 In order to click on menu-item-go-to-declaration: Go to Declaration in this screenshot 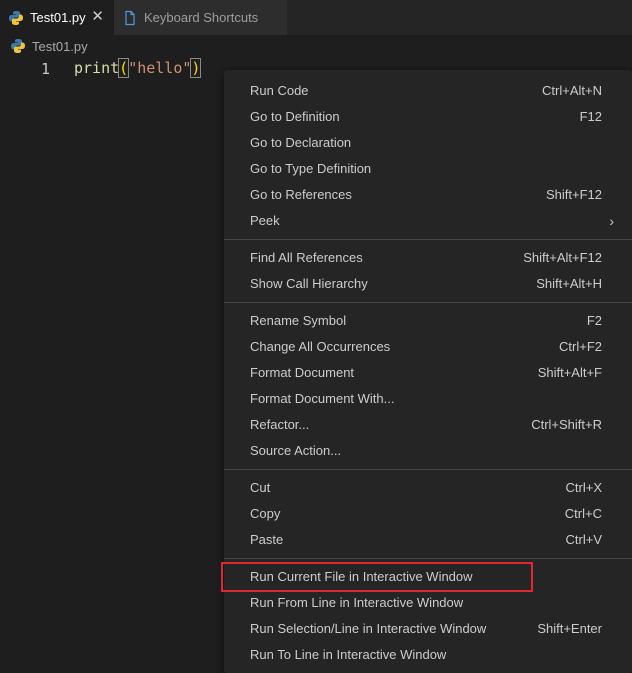, I will do `click(428, 143)`.